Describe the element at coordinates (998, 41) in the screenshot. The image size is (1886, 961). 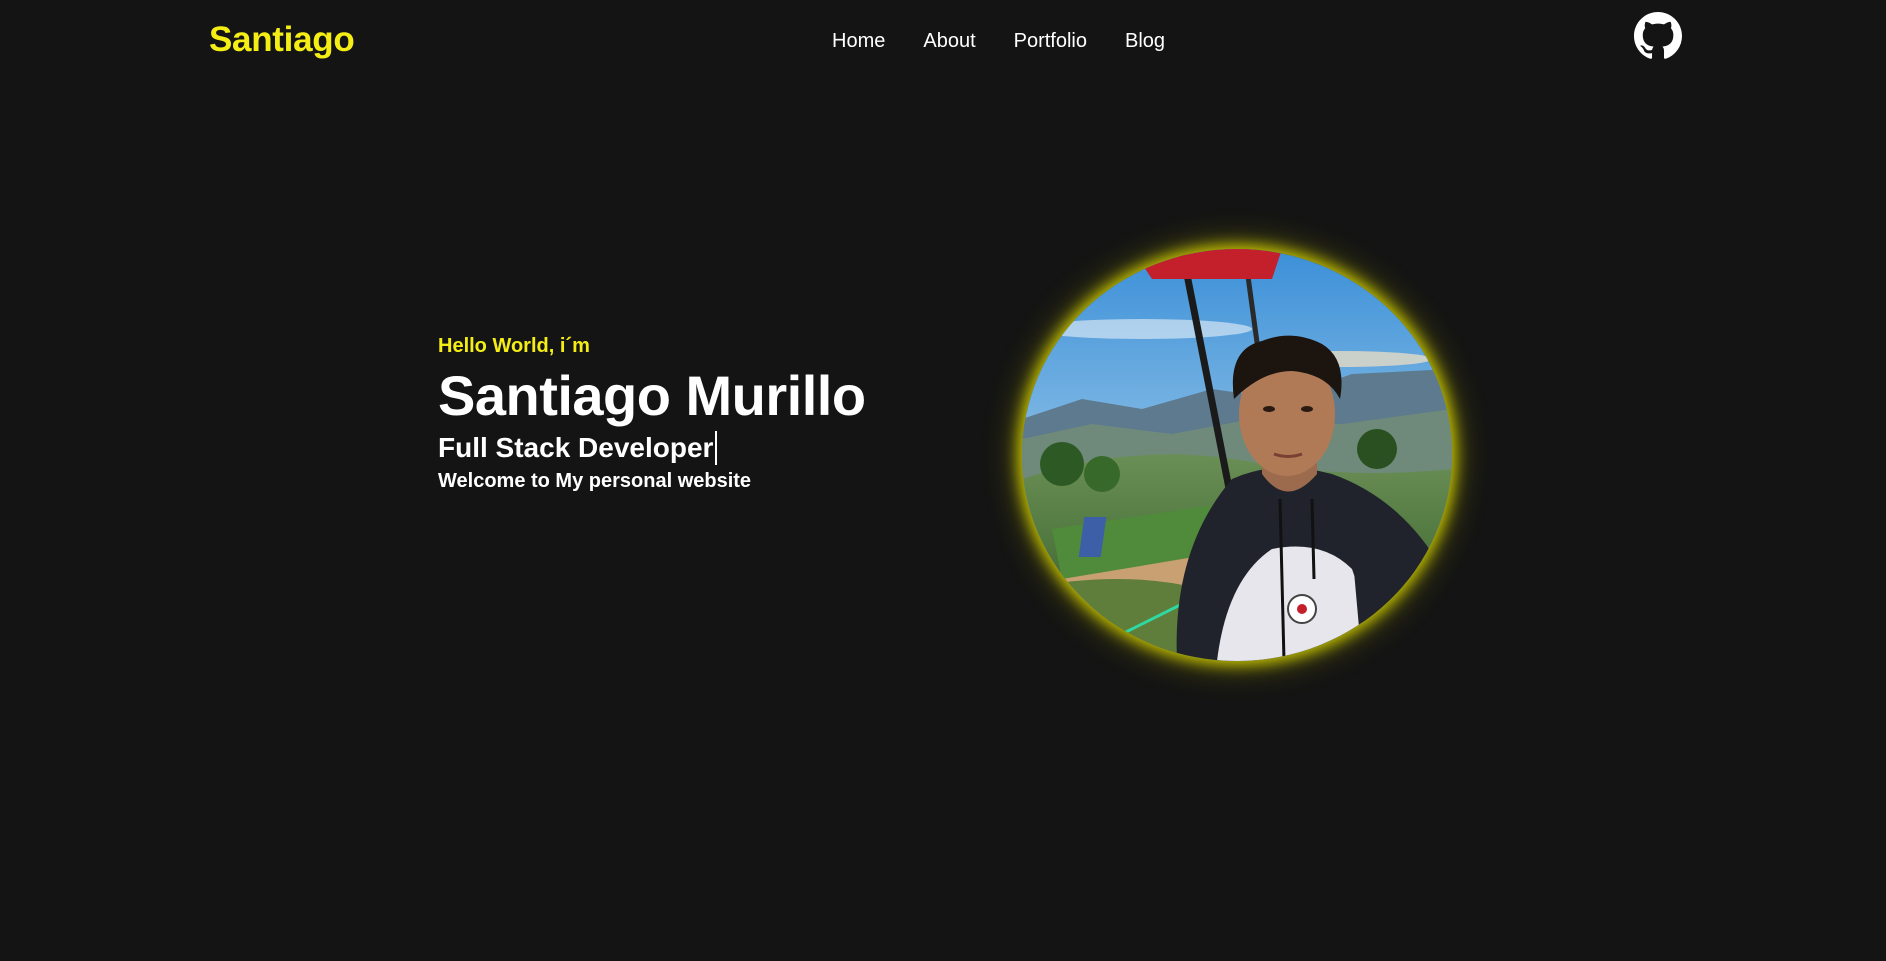
I see `main-nav: Home About Portfolio Blog` at that location.